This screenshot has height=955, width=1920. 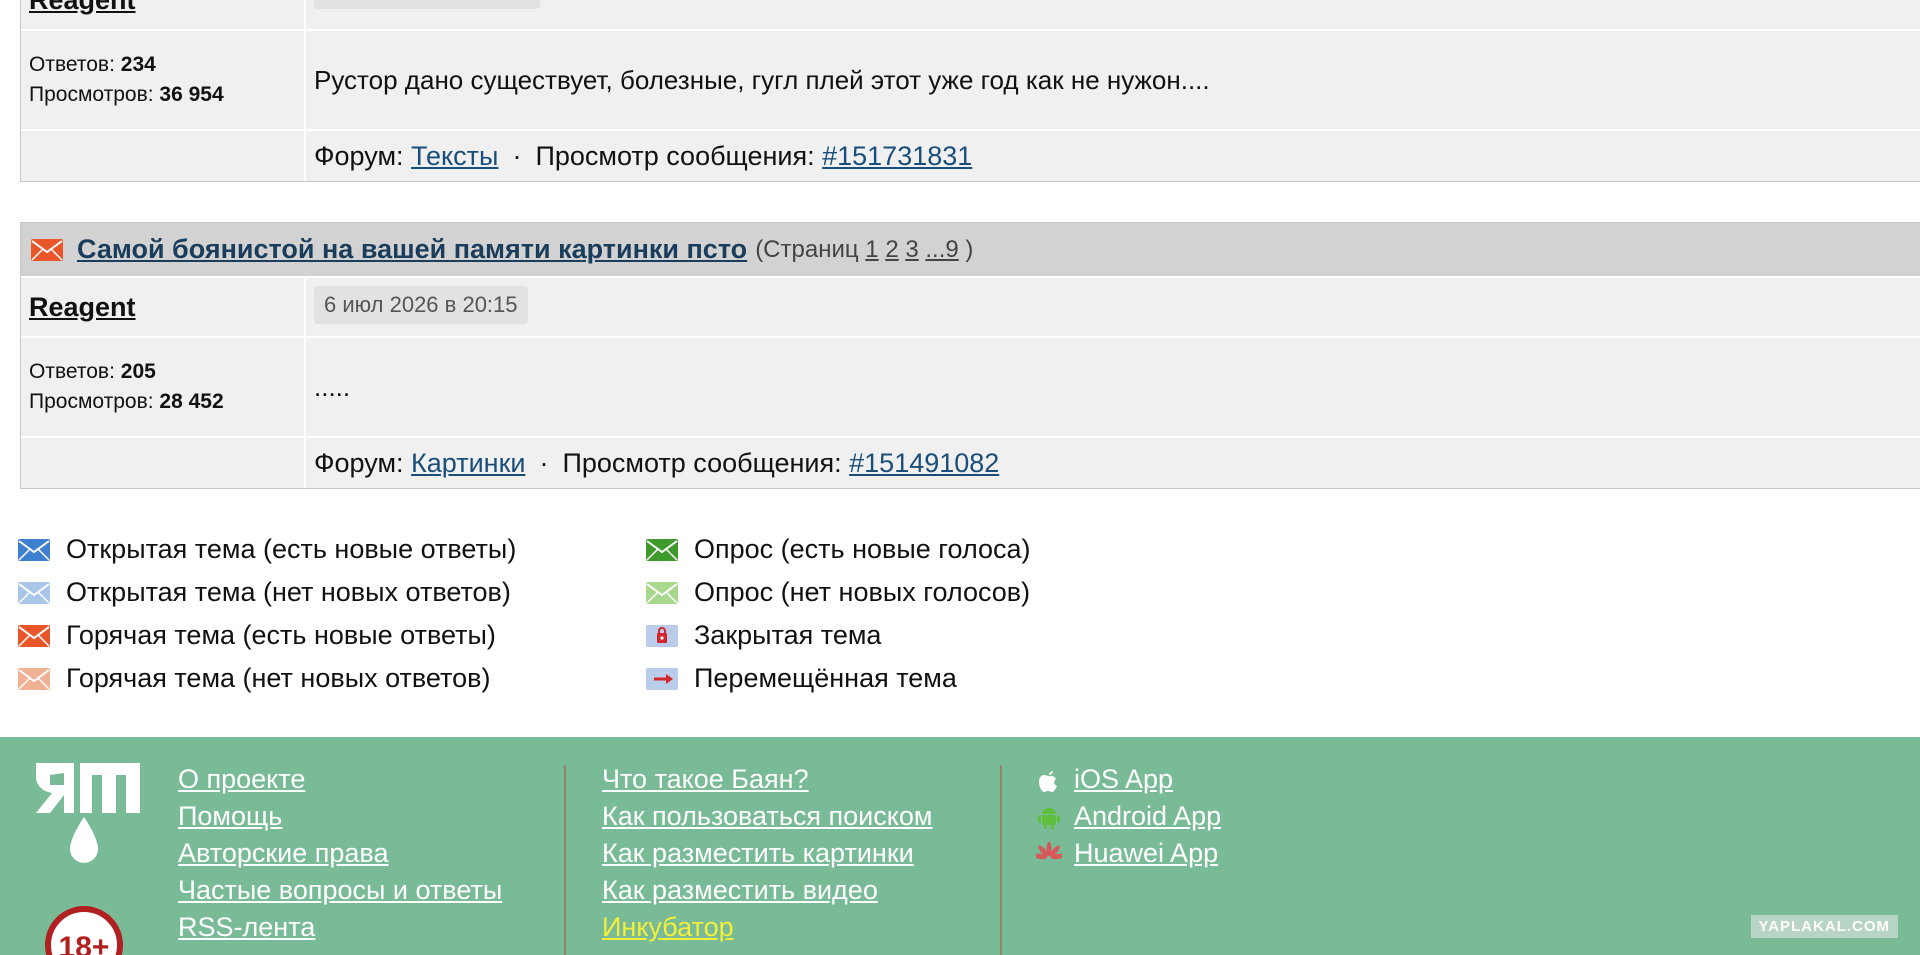 What do you see at coordinates (970, 15) in the screenshot?
I see `author-row: Reagent 18 июл 2026 в 10:53` at bounding box center [970, 15].